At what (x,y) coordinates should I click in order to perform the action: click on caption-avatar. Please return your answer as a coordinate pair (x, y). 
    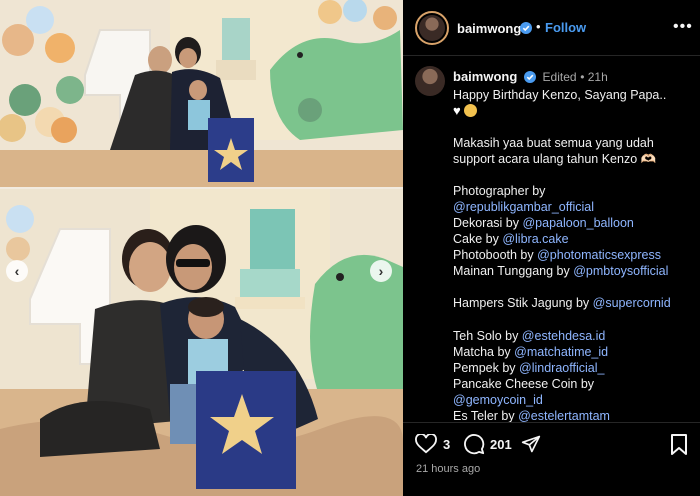
    Looking at the image, I should click on (430, 81).